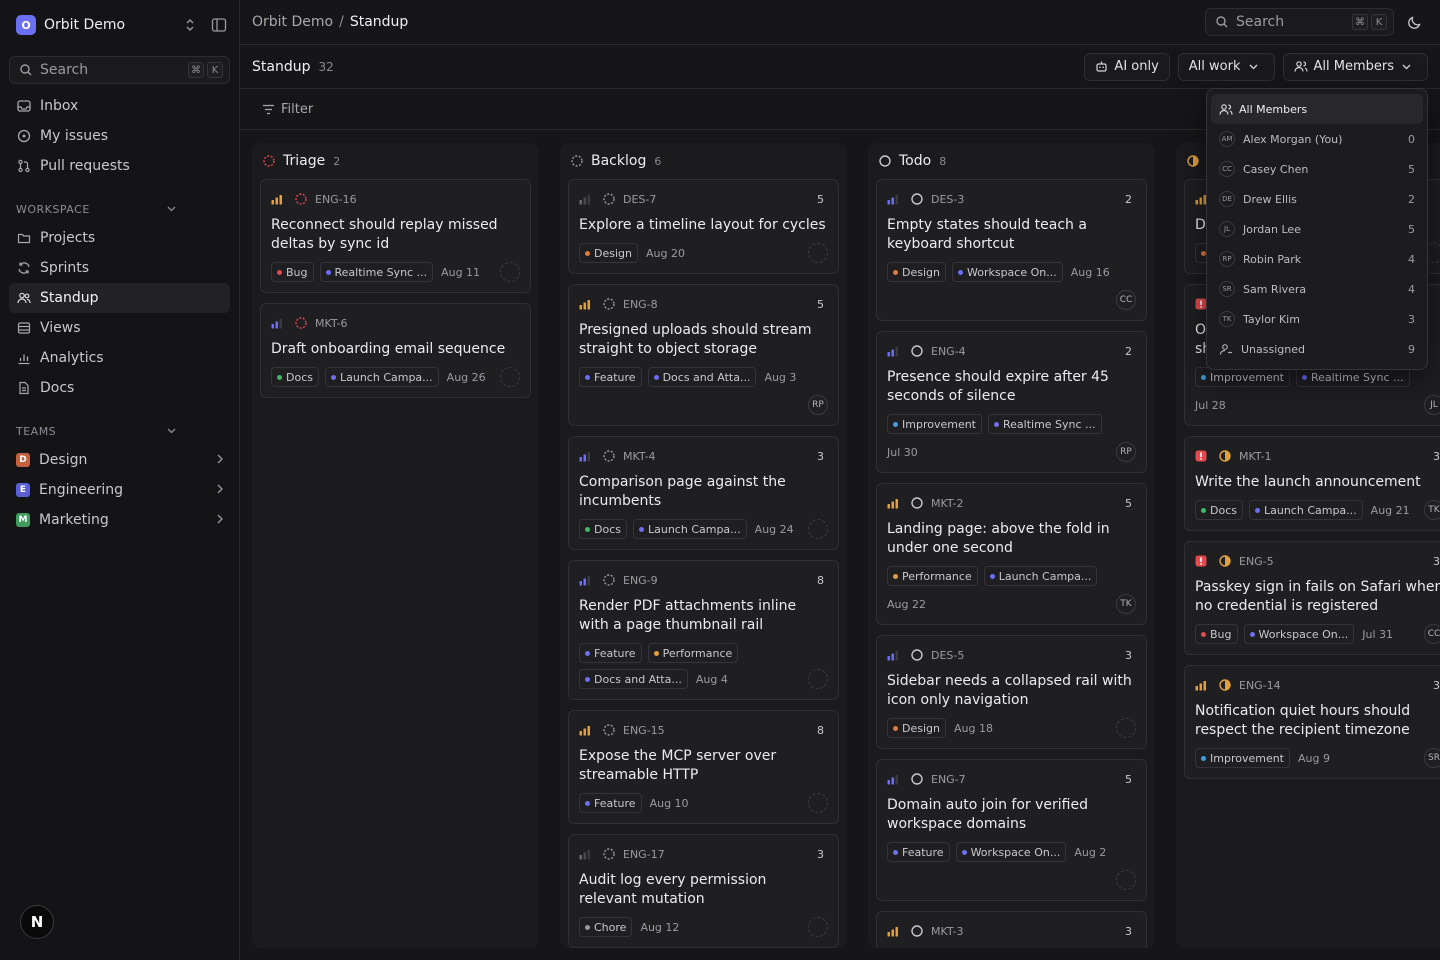 The image size is (1440, 960). I want to click on user-avatar: N, so click(37, 922).